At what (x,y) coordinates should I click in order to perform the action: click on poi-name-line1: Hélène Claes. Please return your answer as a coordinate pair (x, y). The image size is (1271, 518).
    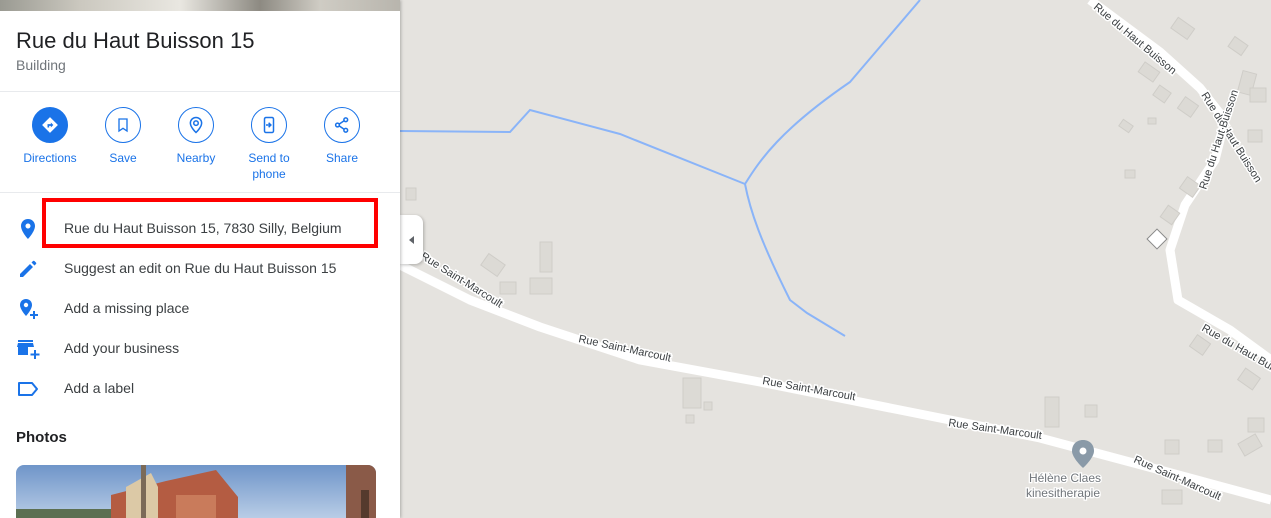
    Looking at the image, I should click on (1065, 478).